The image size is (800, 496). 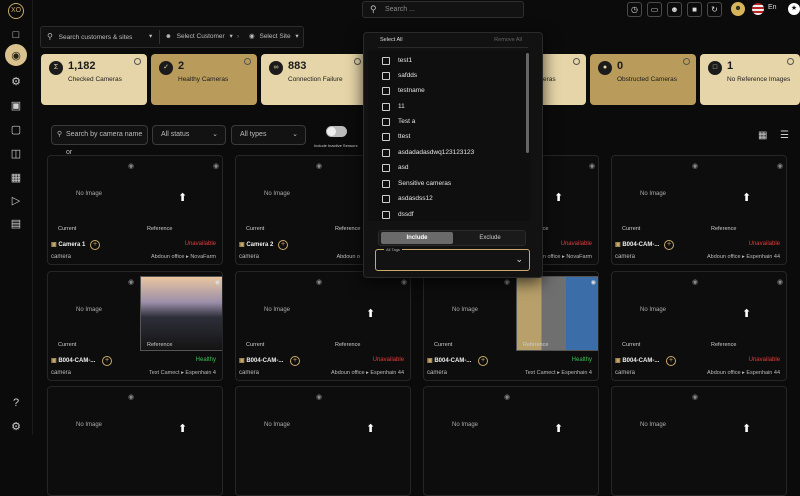 I want to click on remove-all-button: Remove All, so click(x=508, y=40).